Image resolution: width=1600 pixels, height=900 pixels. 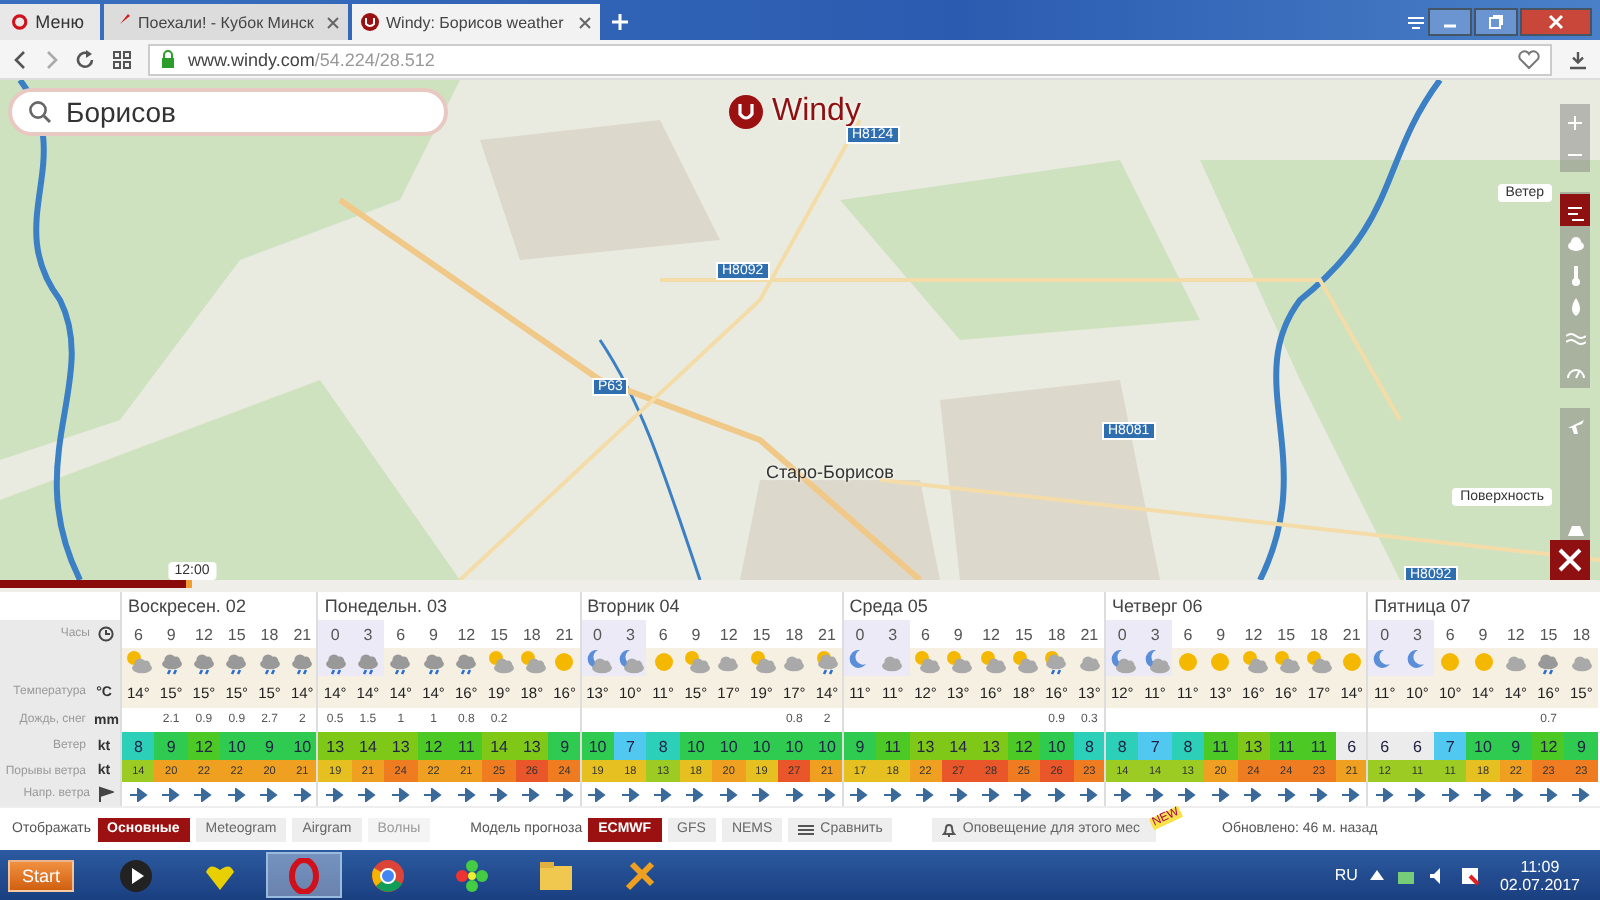 I want to click on opera-logo-icon, so click(x=20, y=22).